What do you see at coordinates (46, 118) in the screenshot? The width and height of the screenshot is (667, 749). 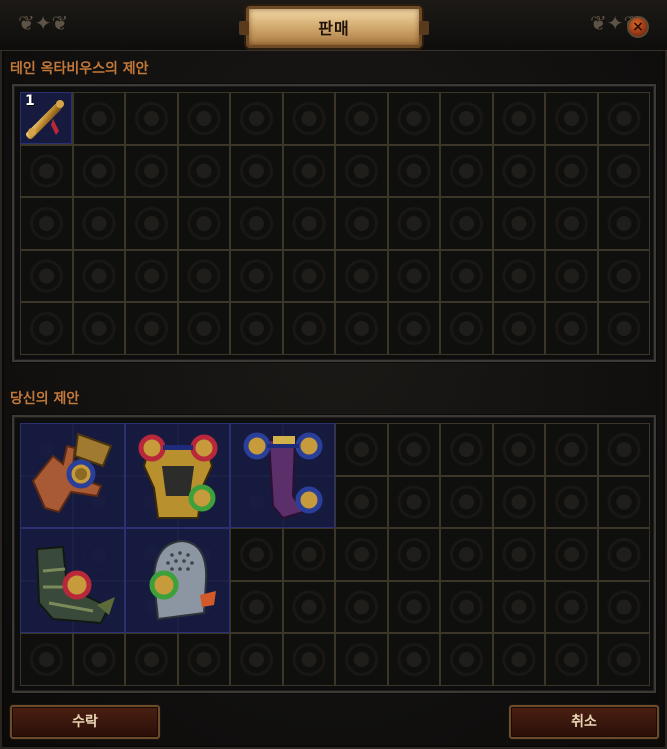 I see `map-scroll-item: 1` at bounding box center [46, 118].